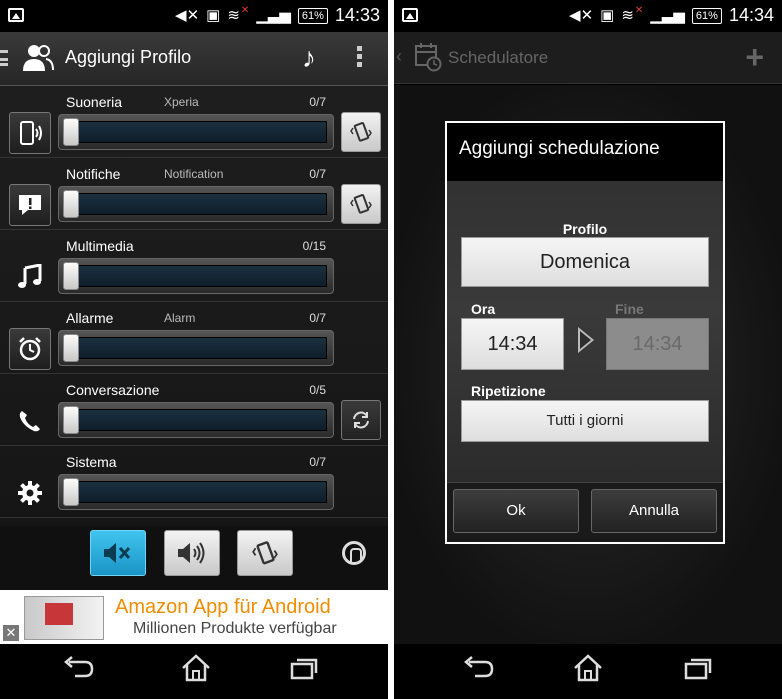 Image resolution: width=782 pixels, height=699 pixels. What do you see at coordinates (399, 56) in the screenshot?
I see `up-arrow-icon: ‹` at bounding box center [399, 56].